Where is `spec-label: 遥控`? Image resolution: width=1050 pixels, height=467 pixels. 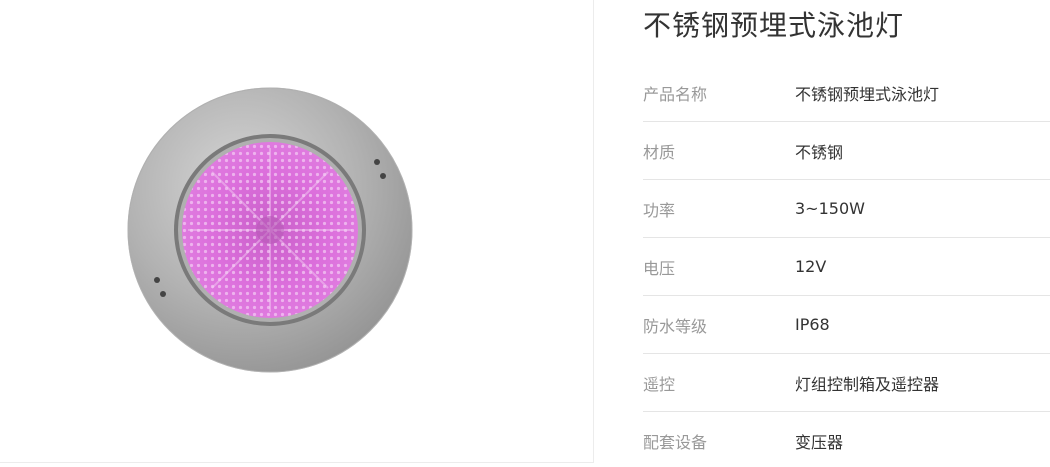 spec-label: 遥控 is located at coordinates (659, 384).